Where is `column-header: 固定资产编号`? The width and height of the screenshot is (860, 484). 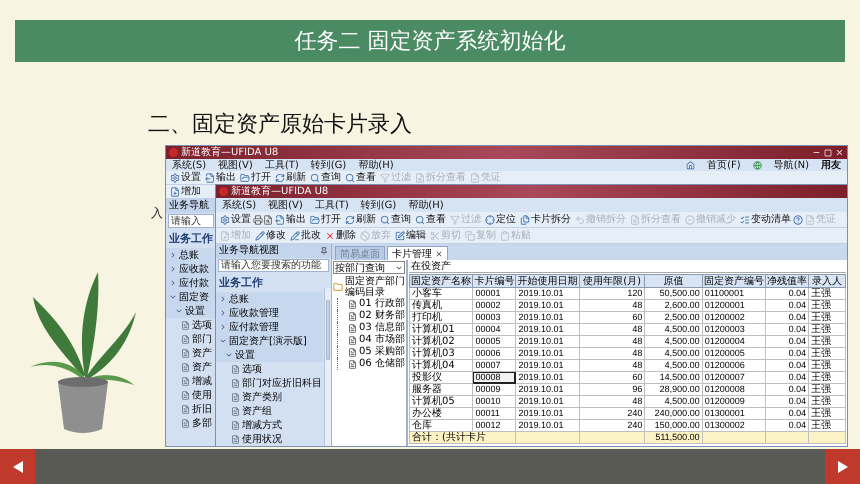 column-header: 固定资产编号 is located at coordinates (734, 281).